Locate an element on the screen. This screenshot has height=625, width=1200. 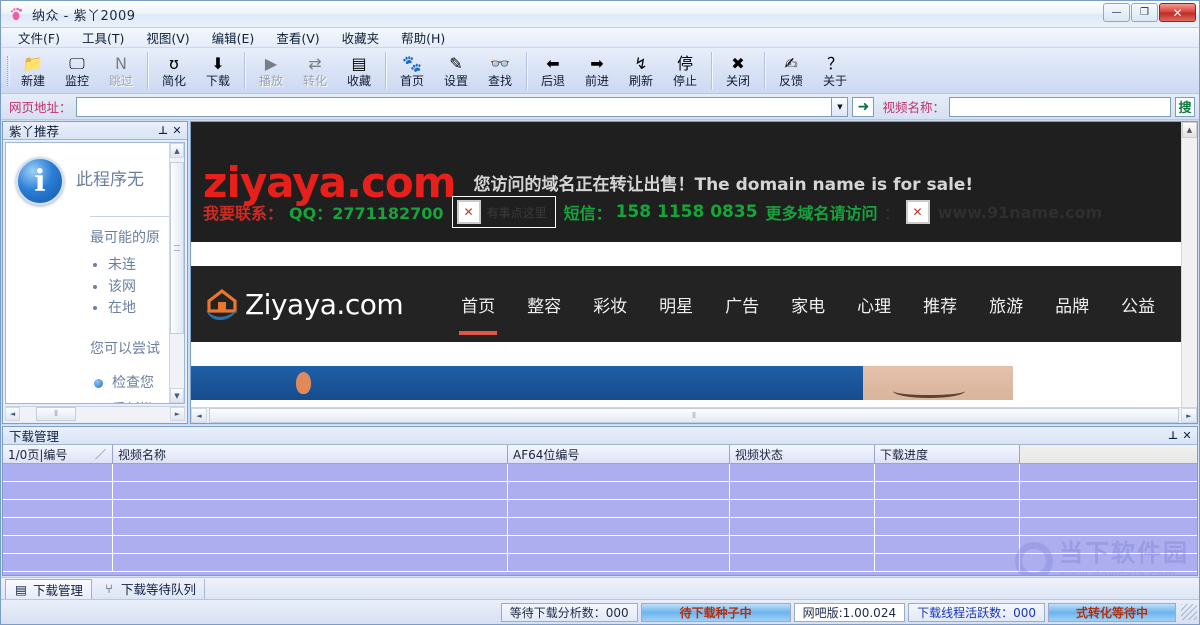
site-nav-item-0: 首页 is located at coordinates (478, 310).